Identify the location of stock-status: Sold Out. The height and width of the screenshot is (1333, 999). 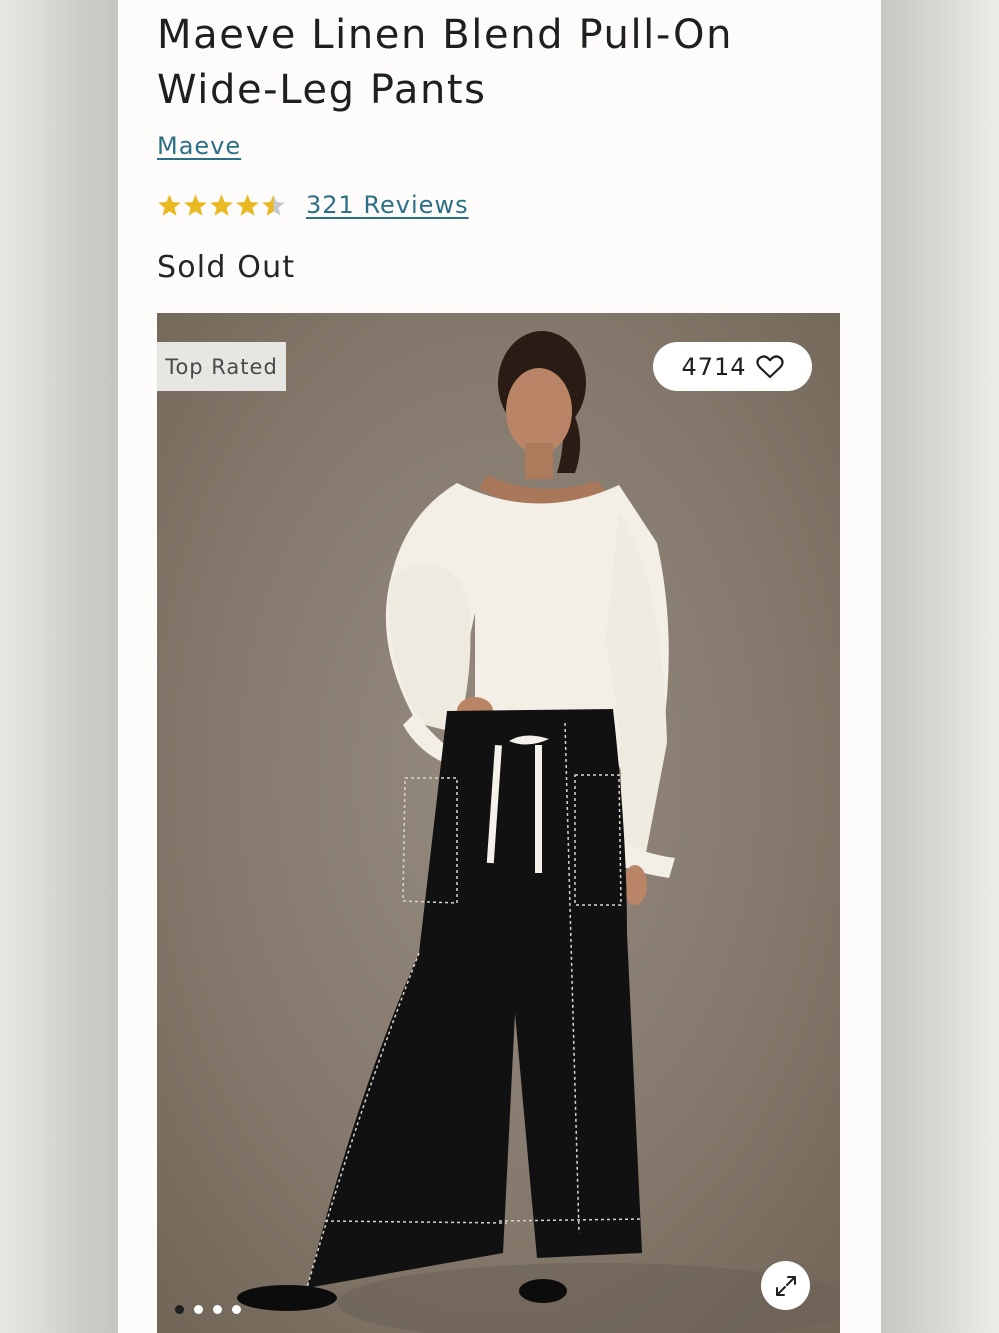
(226, 267).